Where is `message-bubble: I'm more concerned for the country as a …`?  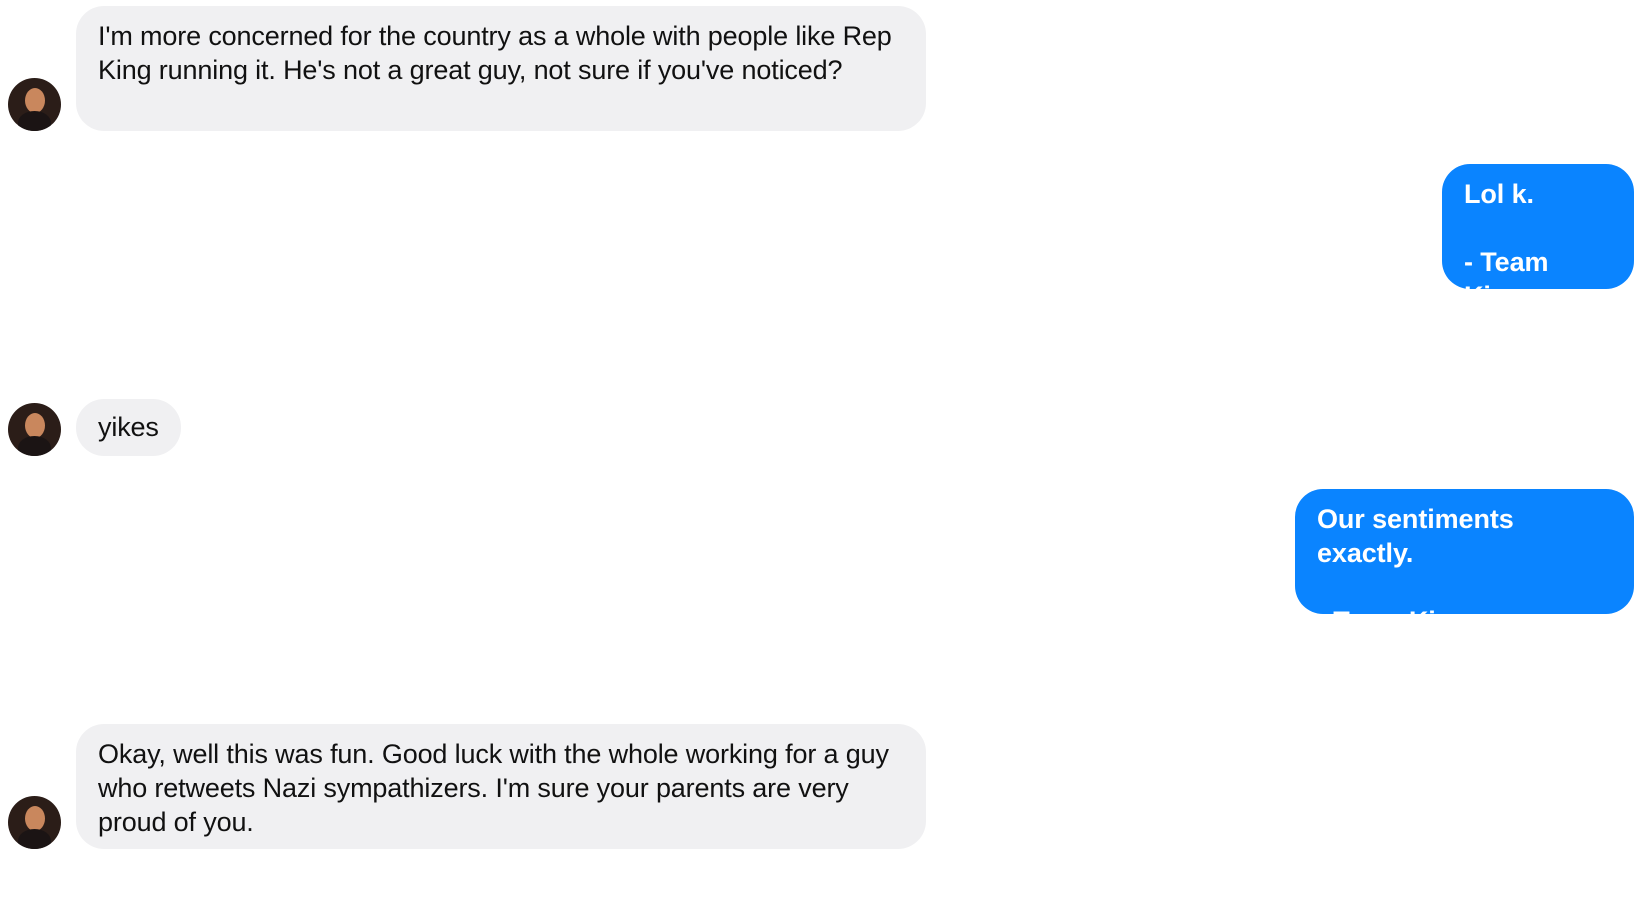 message-bubble: I'm more concerned for the country as a … is located at coordinates (501, 68).